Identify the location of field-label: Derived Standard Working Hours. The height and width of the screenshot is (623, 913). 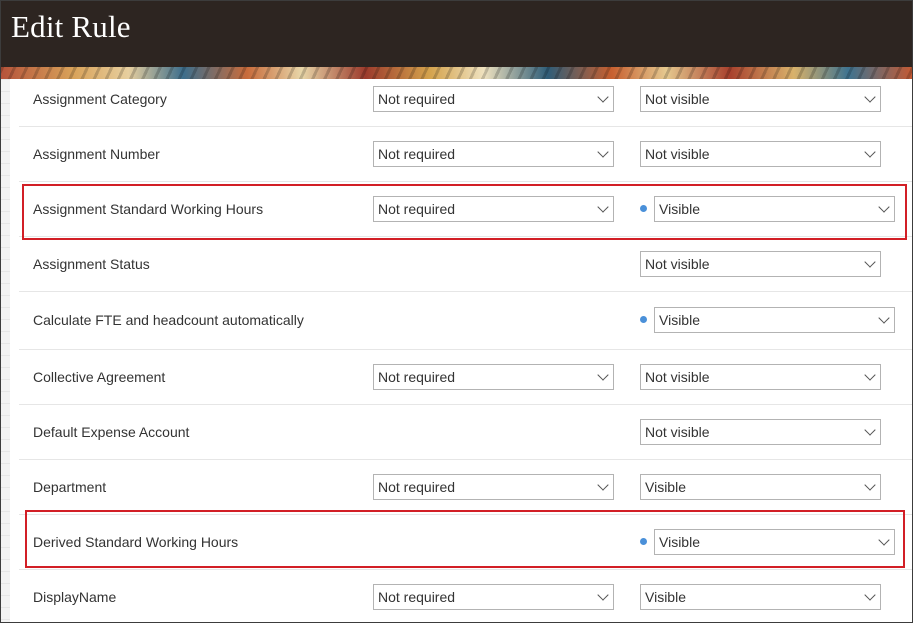
(136, 541).